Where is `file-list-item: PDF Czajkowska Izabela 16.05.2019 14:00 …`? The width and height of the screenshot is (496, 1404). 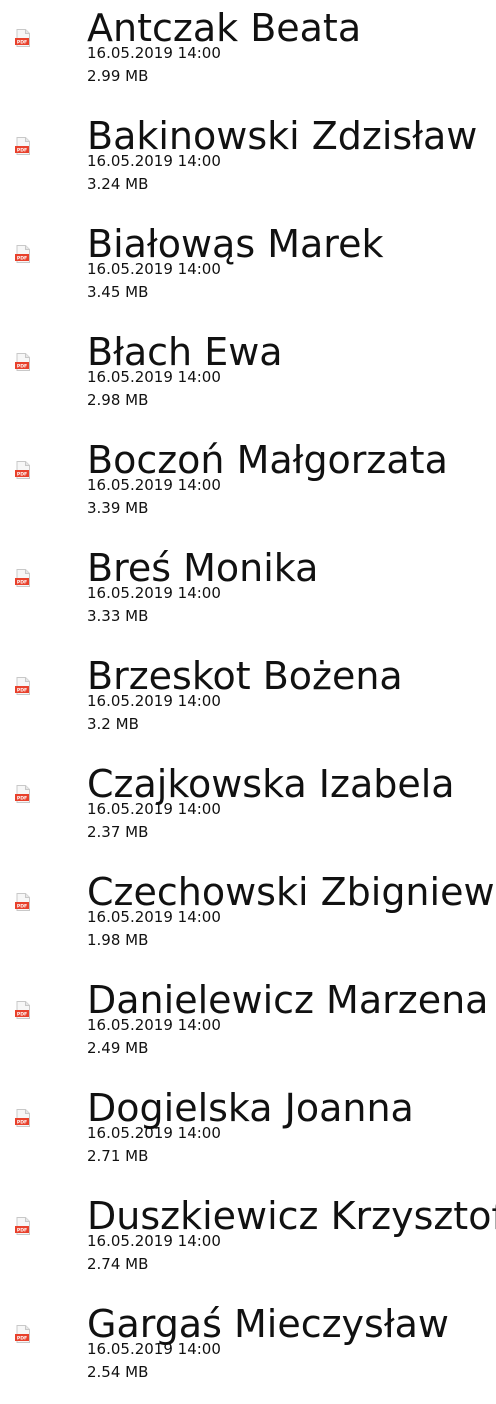 file-list-item: PDF Czajkowska Izabela 16.05.2019 14:00 … is located at coordinates (248, 810).